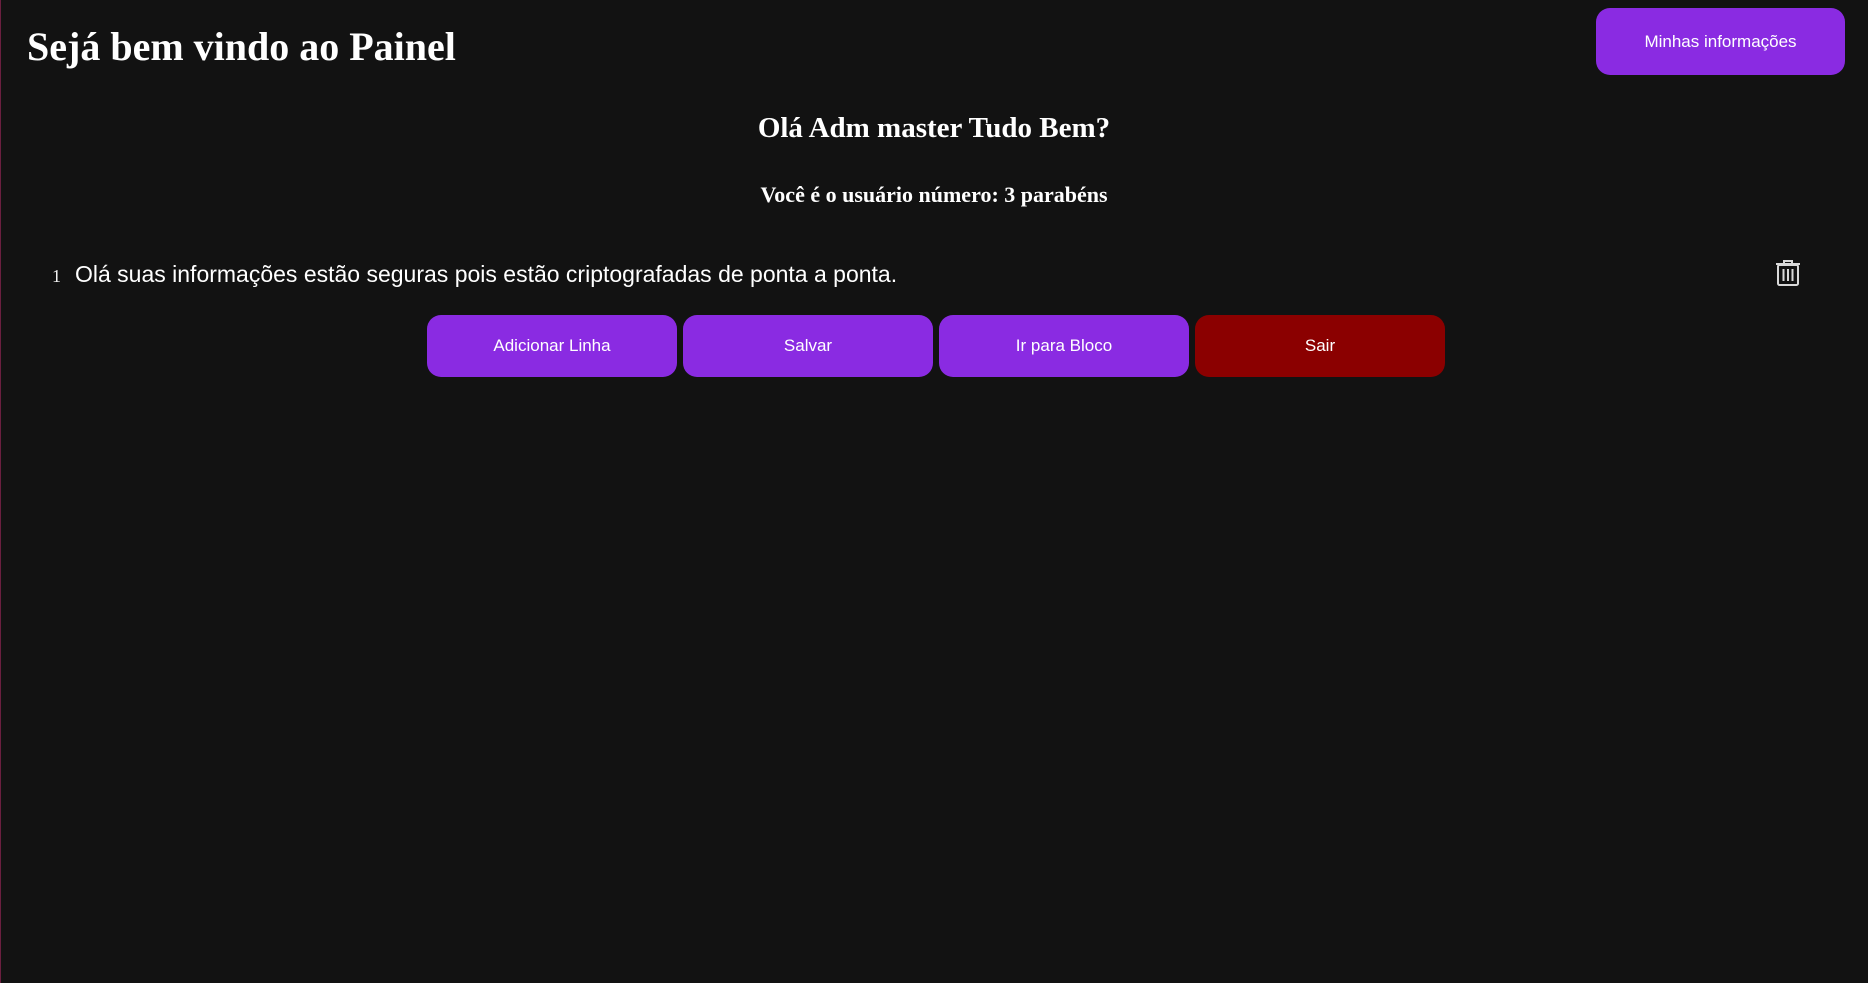  I want to click on line-number: 1, so click(56, 276).